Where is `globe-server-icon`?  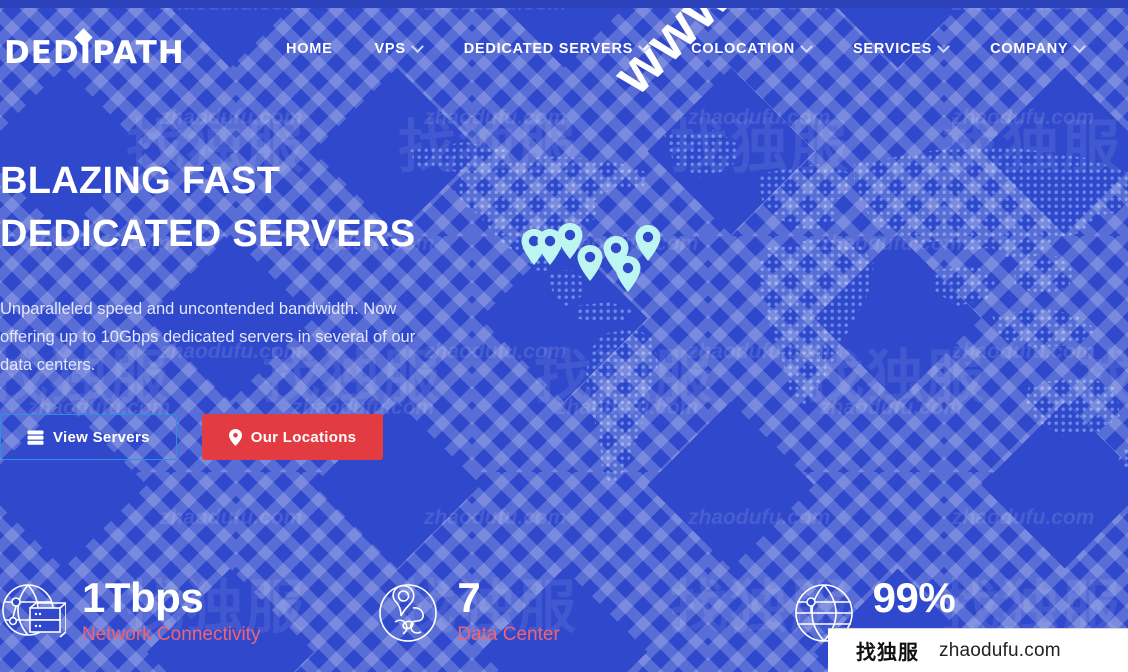
globe-server-icon is located at coordinates (33, 613).